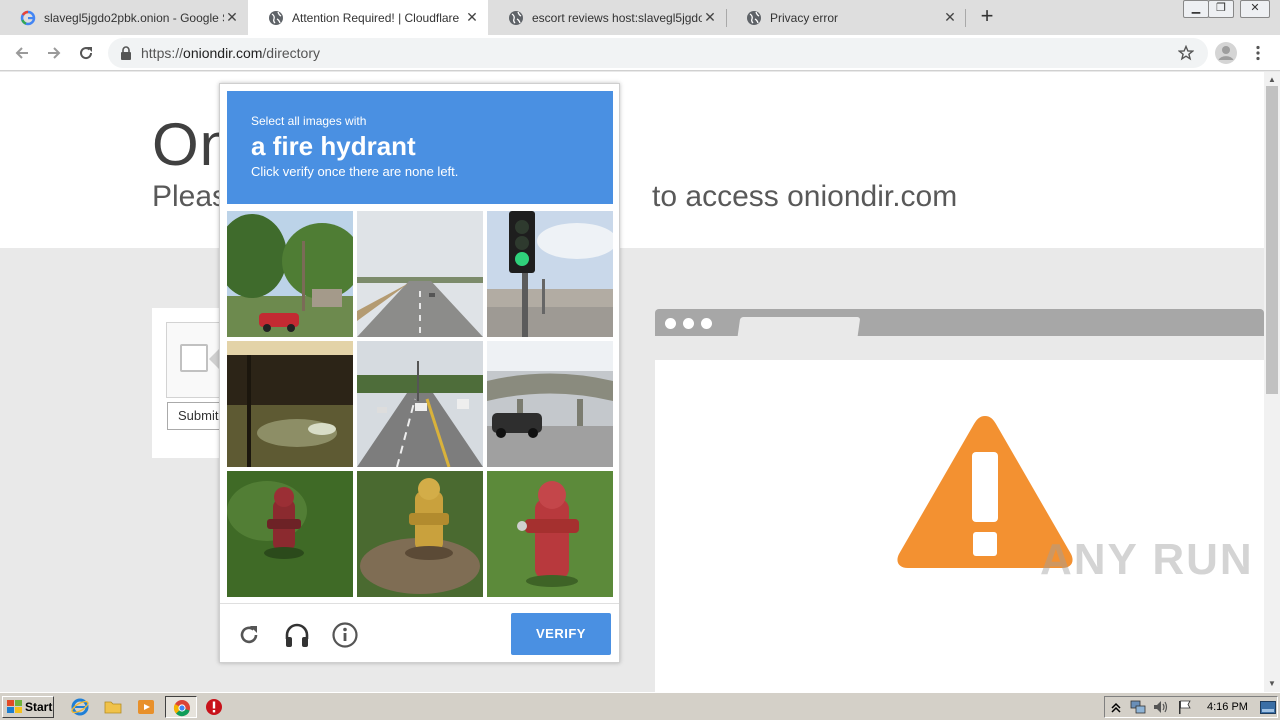 The image size is (1280, 720). What do you see at coordinates (1272, 240) in the screenshot?
I see `scroll-thumb` at bounding box center [1272, 240].